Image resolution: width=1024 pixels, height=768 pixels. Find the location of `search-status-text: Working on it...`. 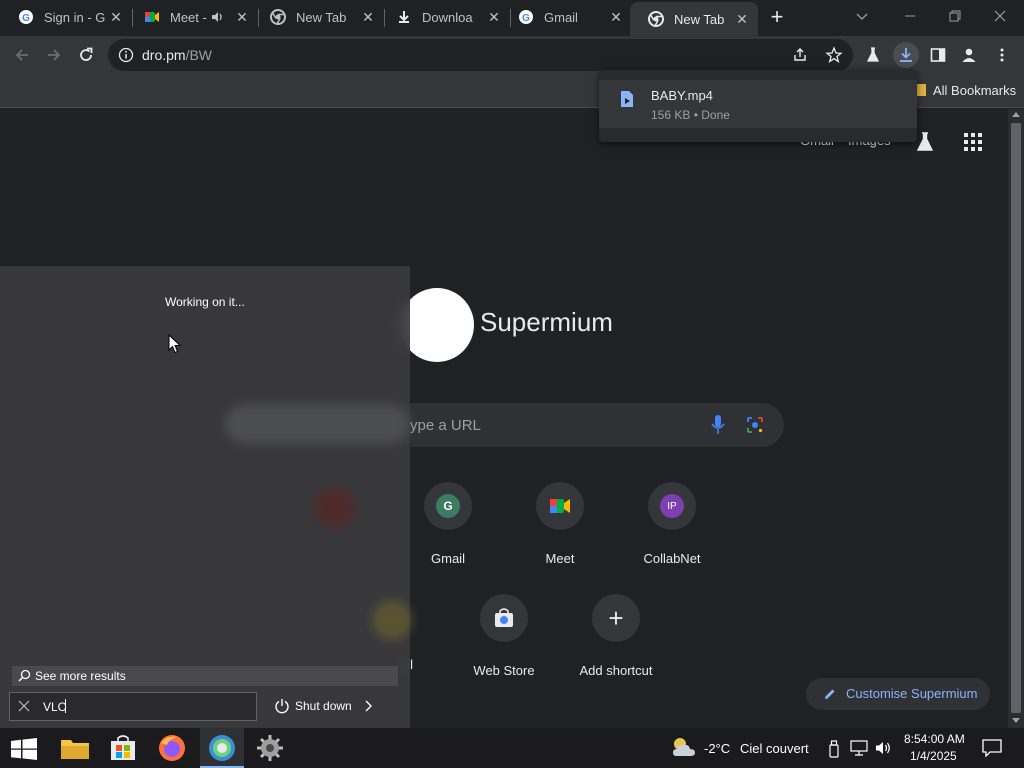

search-status-text: Working on it... is located at coordinates (205, 302).